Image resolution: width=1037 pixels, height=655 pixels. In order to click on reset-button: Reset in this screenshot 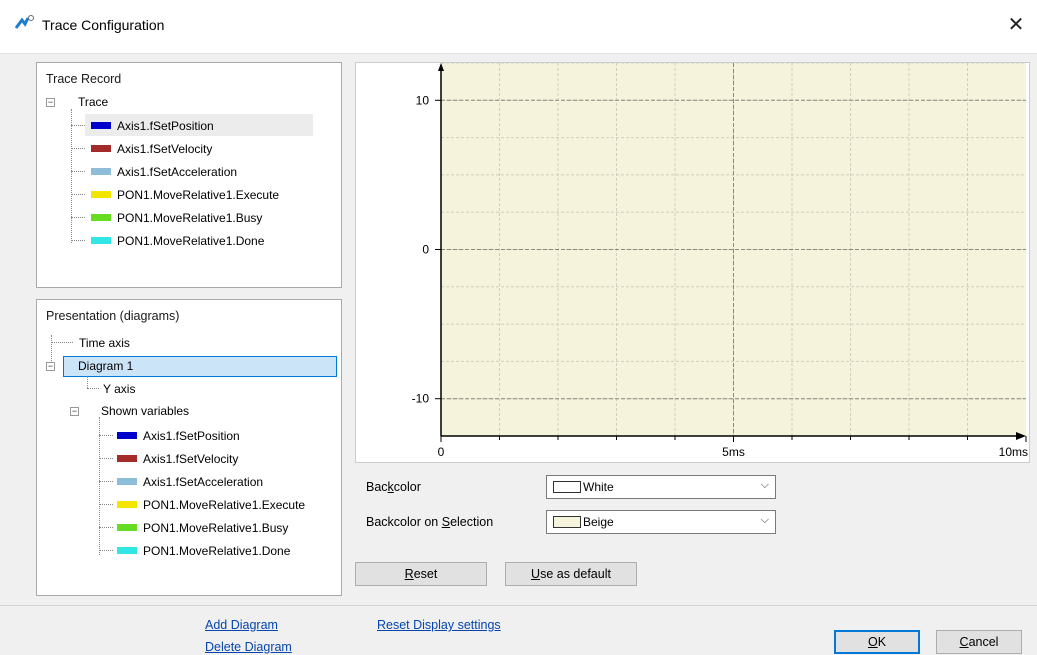, I will do `click(421, 574)`.